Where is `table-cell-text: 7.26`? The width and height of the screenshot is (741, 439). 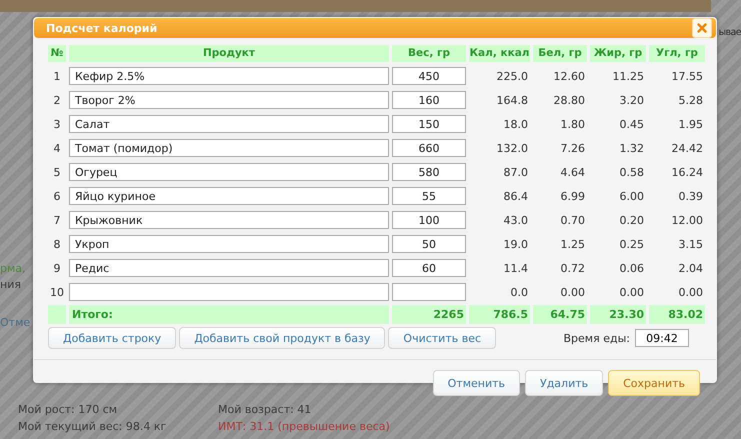 table-cell-text: 7.26 is located at coordinates (573, 149).